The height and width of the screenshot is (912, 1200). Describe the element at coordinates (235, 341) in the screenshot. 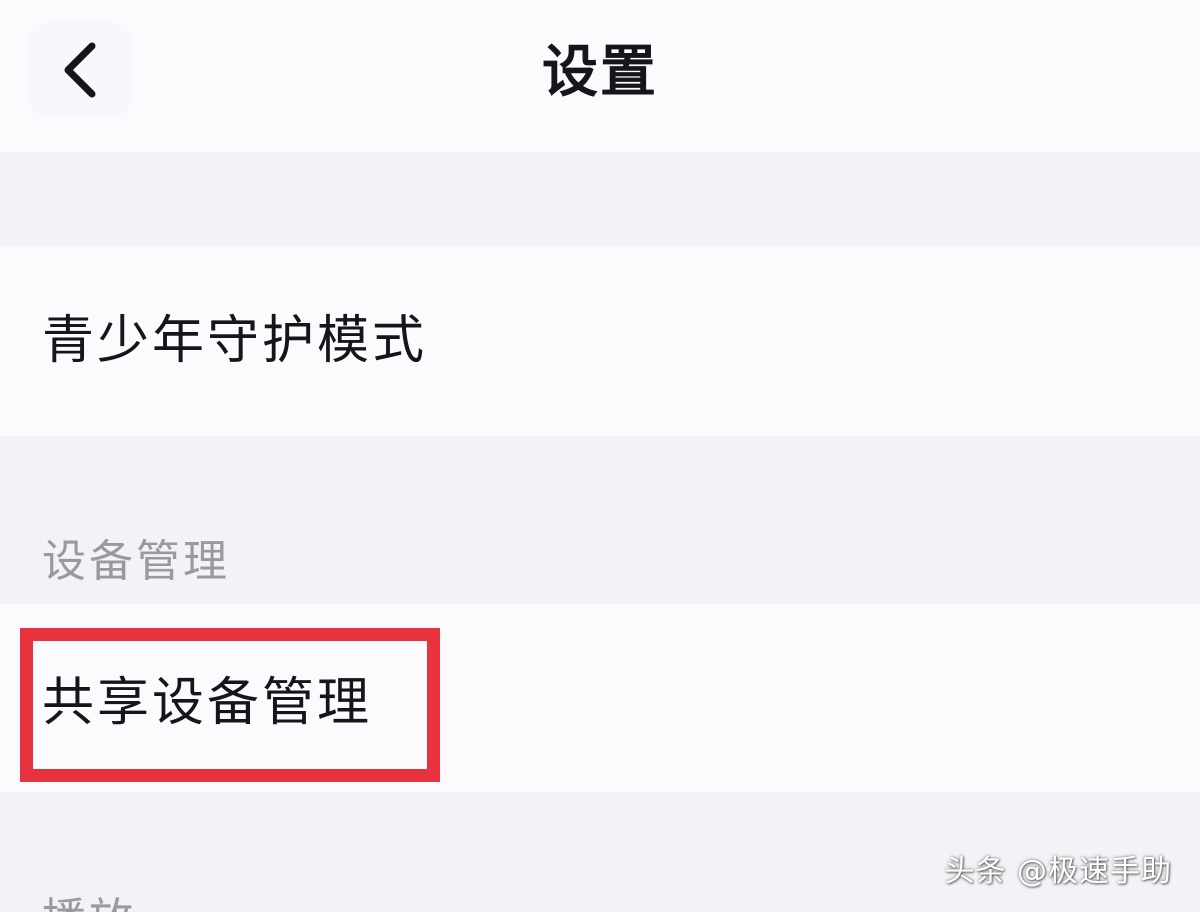

I see `row-label: 青少年守护模式` at that location.